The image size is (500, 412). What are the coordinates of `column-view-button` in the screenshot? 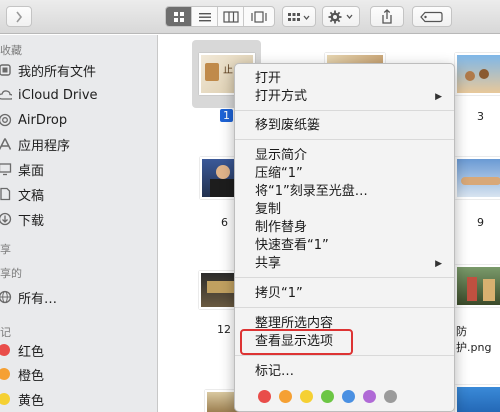 It's located at (231, 16).